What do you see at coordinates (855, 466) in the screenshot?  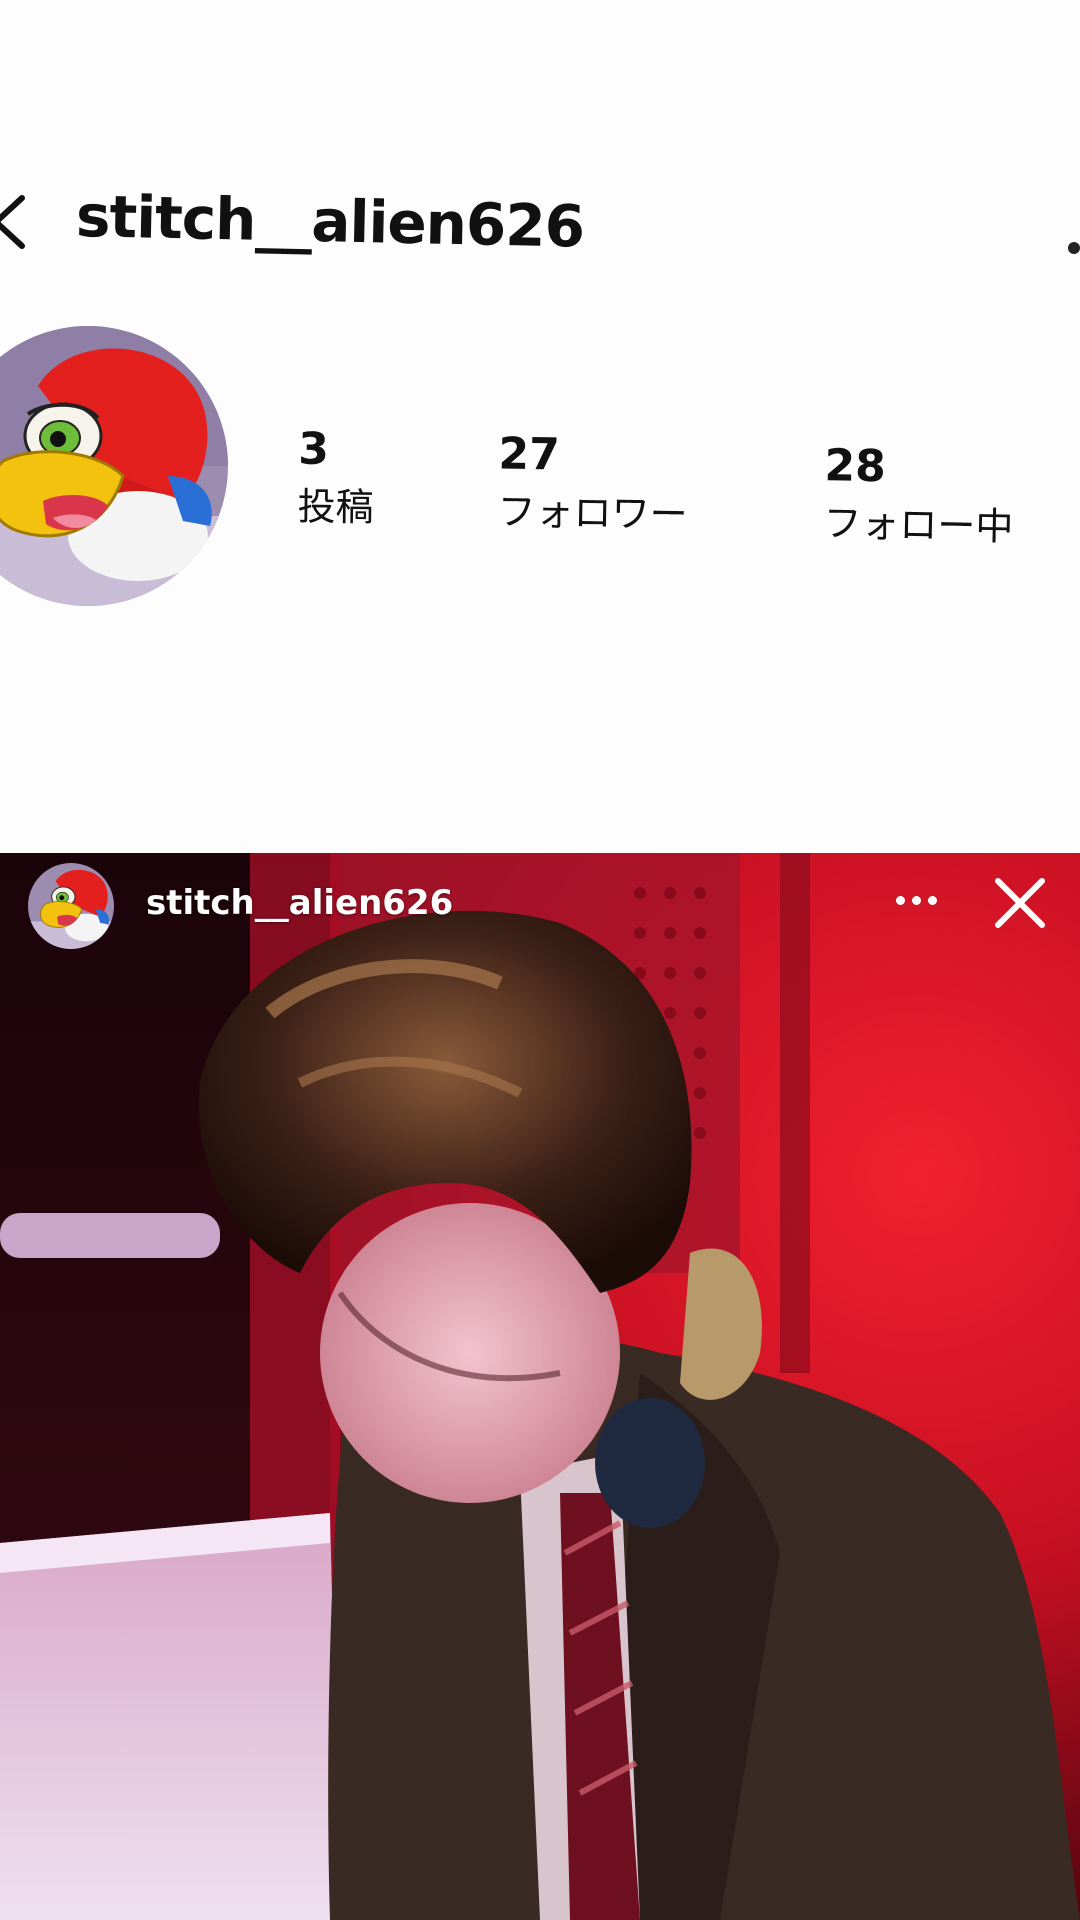 I see `stat-following-value: 28` at bounding box center [855, 466].